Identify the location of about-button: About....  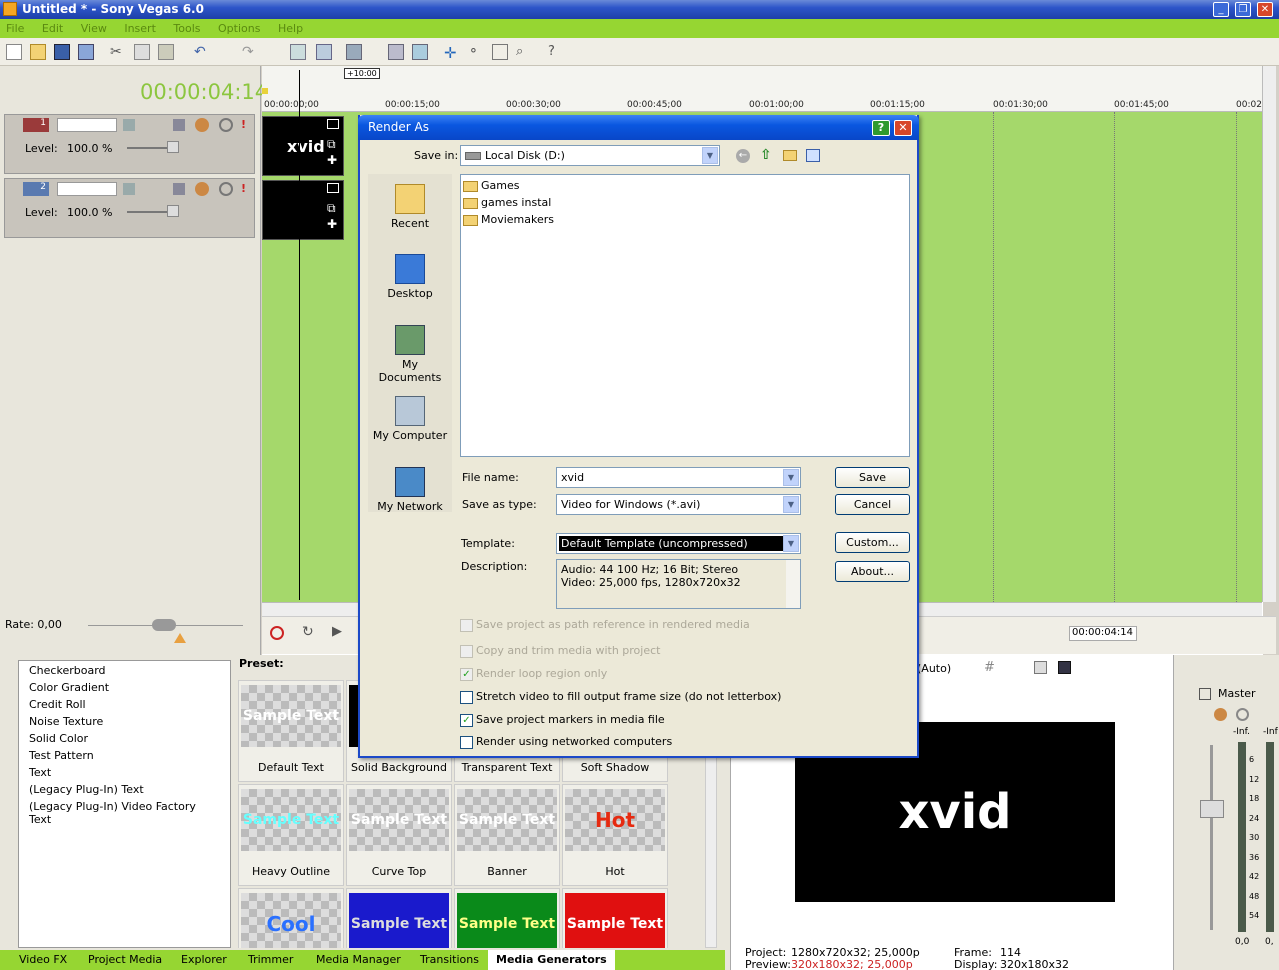
(872, 571).